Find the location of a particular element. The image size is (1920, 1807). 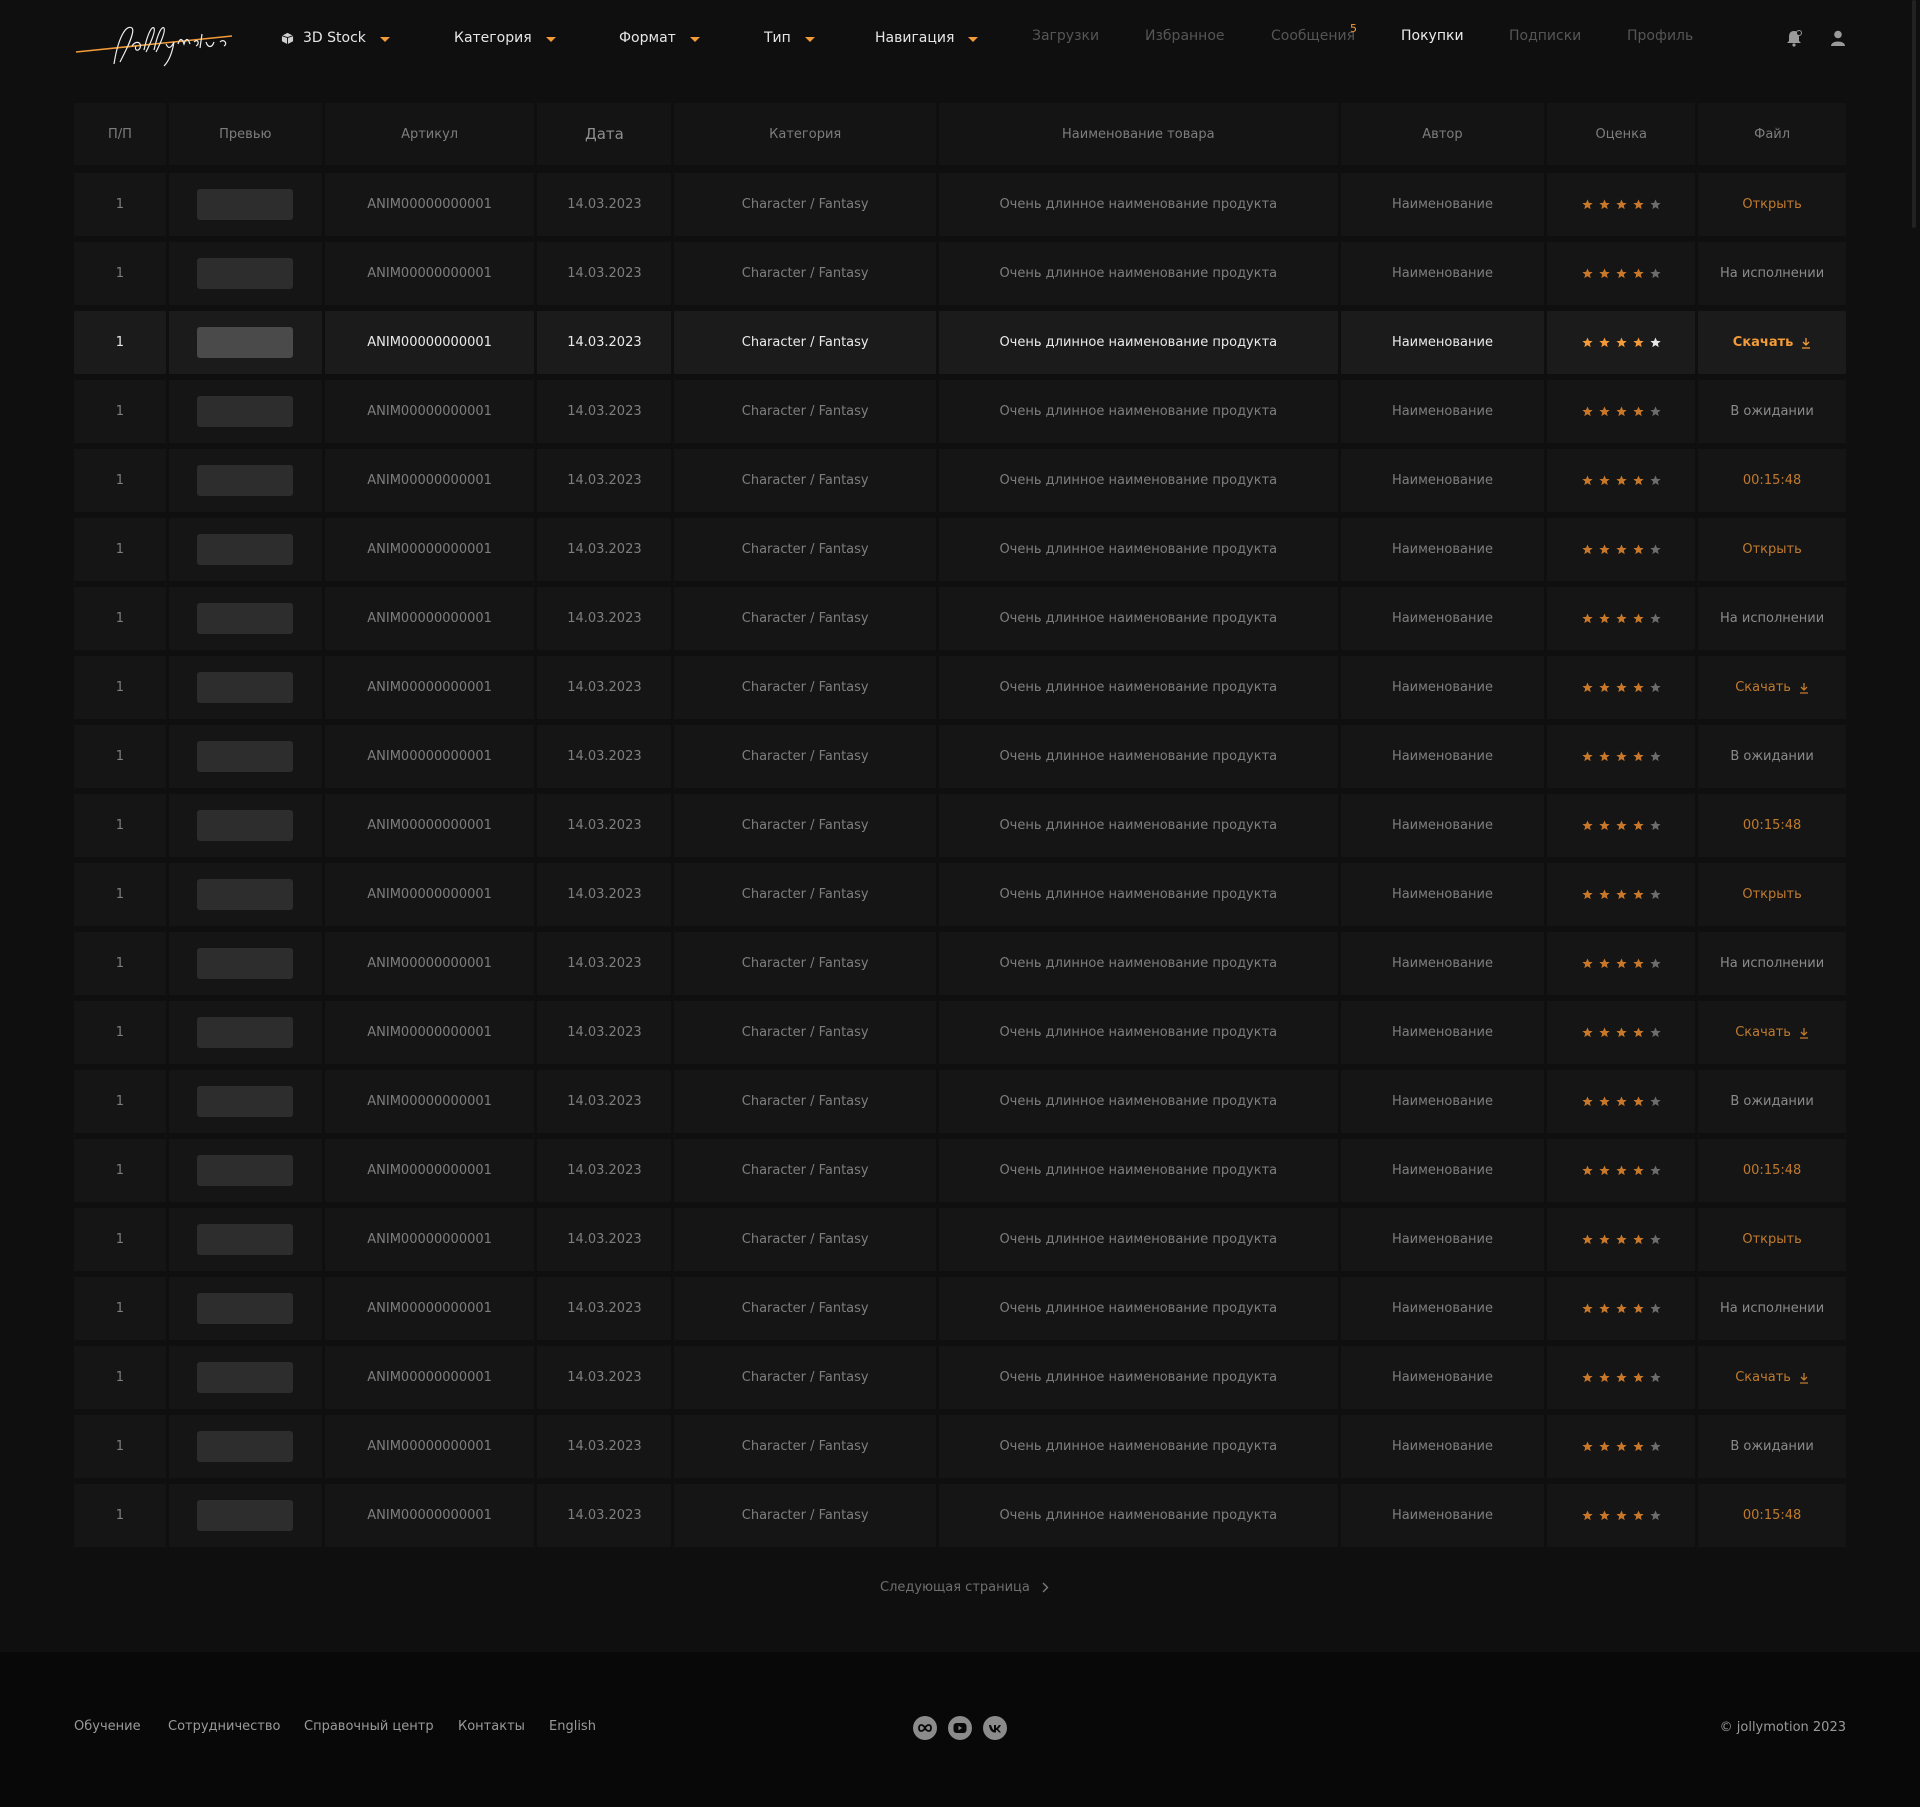

caret-down-icon is located at coordinates (694, 39).